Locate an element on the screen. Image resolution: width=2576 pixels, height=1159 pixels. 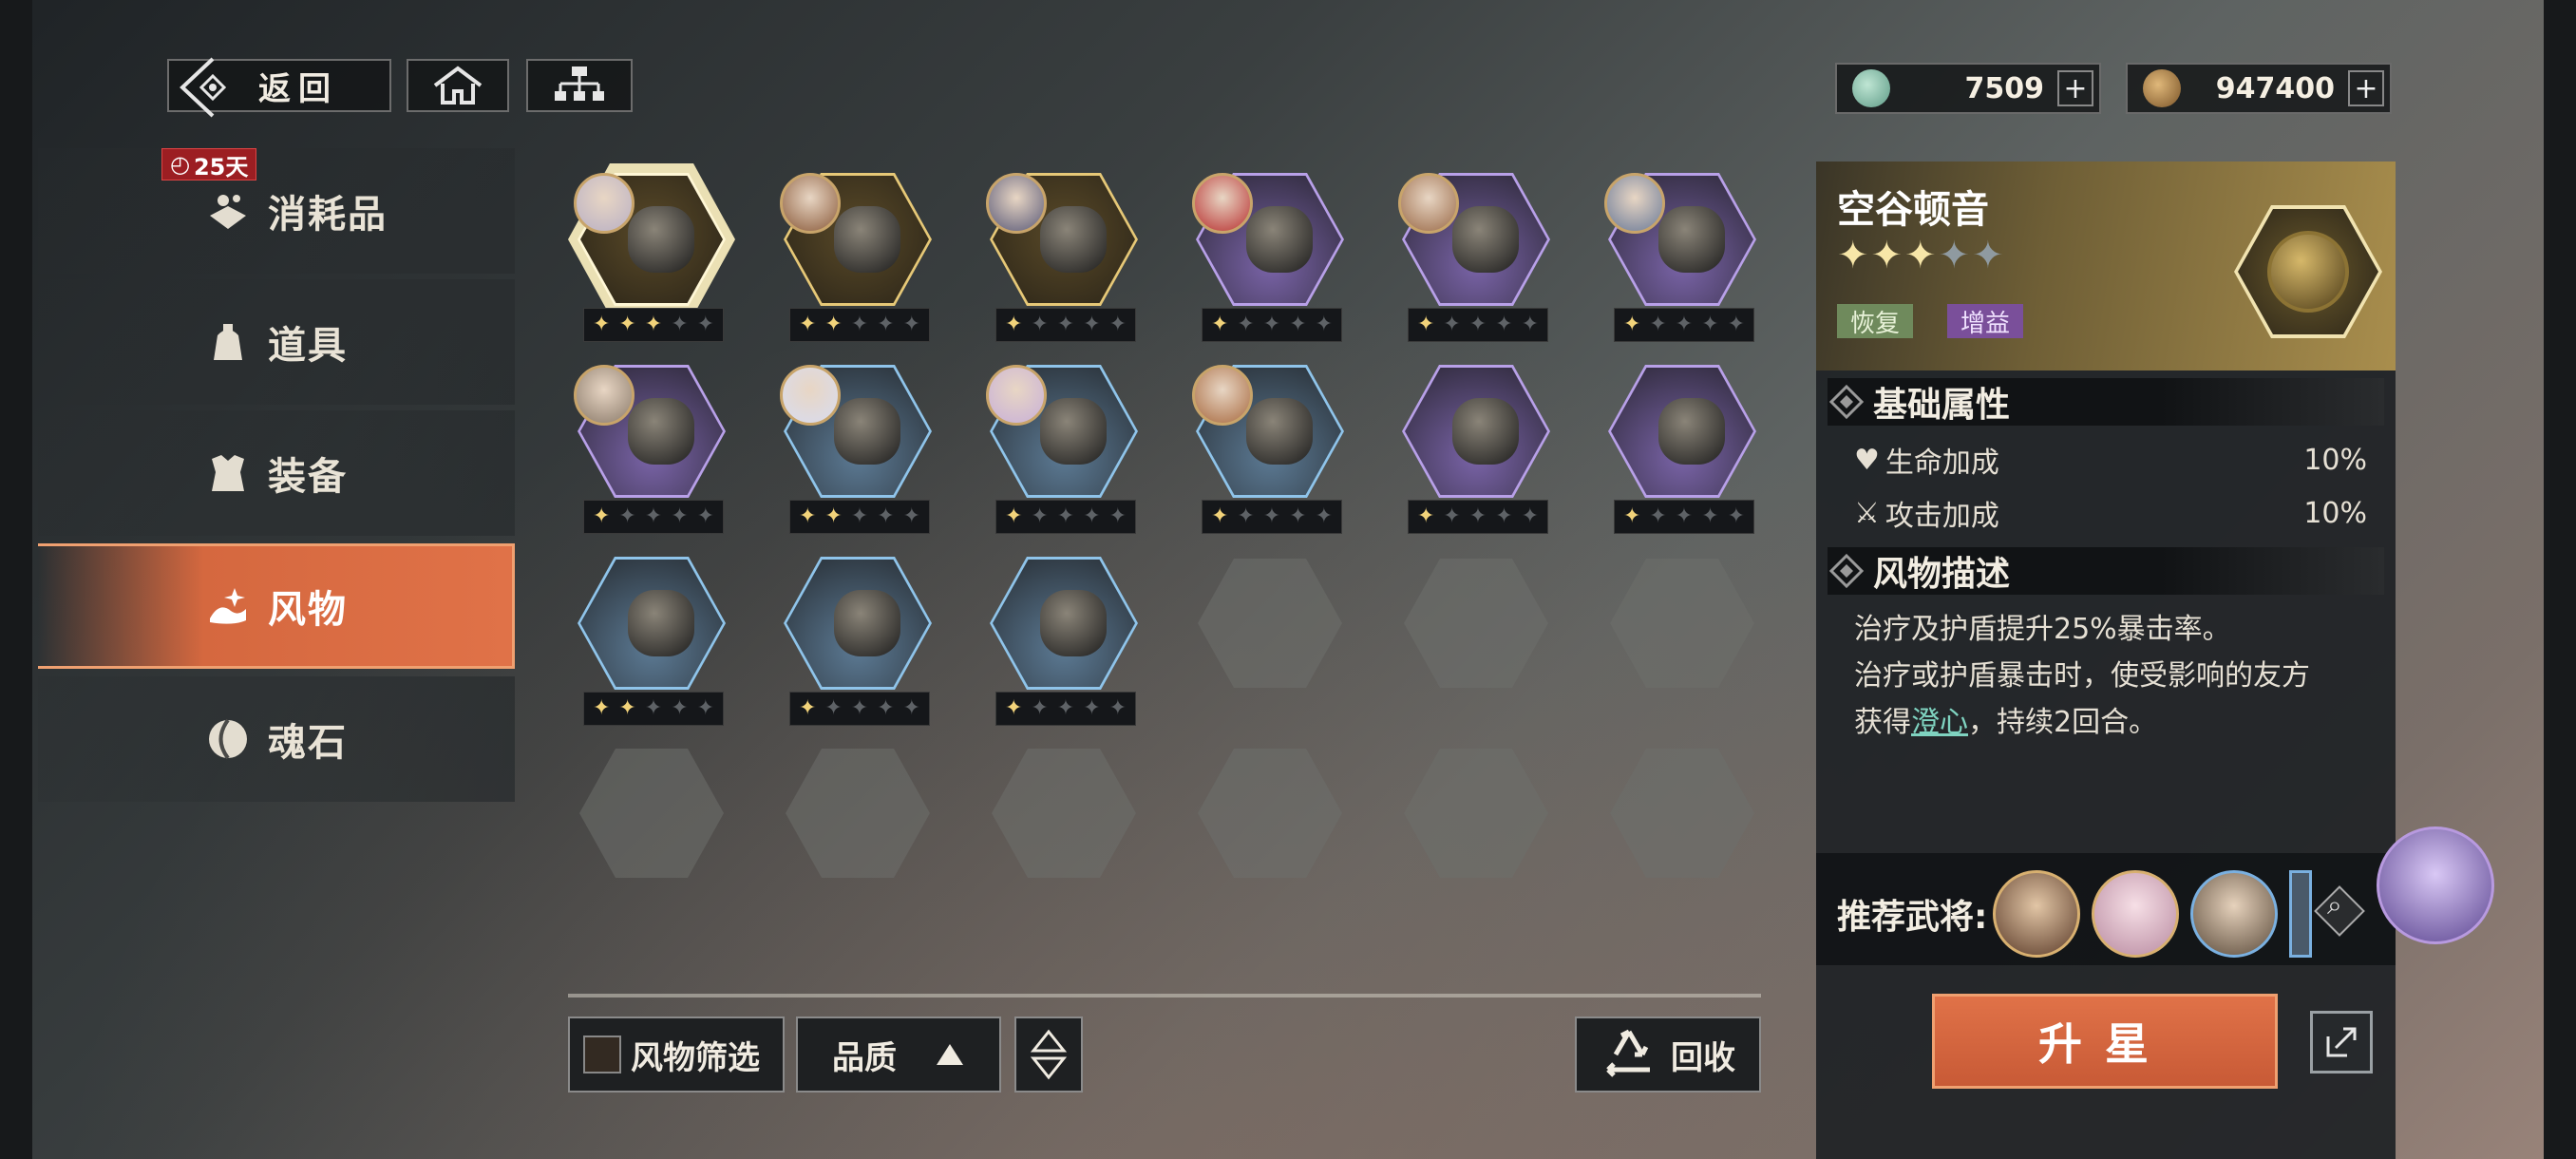
quality-sort-button: 品质 is located at coordinates (898, 1054).